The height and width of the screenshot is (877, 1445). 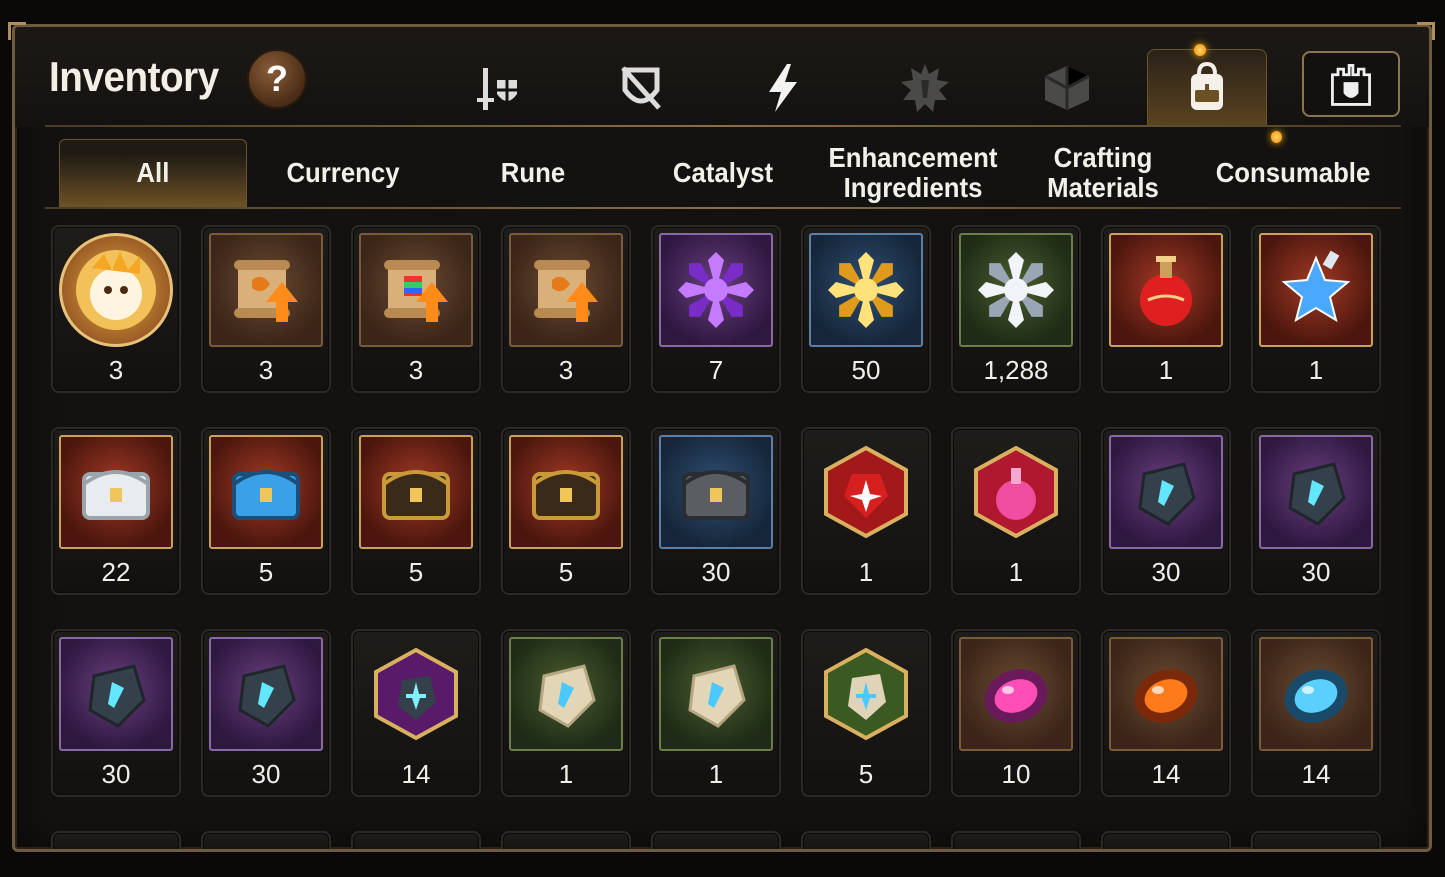 What do you see at coordinates (499, 88) in the screenshot?
I see `tab-equipment` at bounding box center [499, 88].